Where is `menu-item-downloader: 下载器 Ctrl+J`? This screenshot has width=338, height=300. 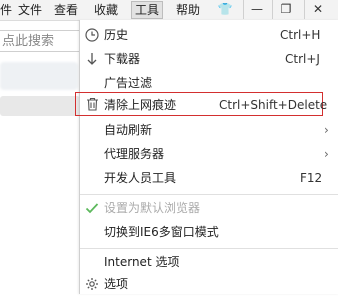 menu-item-downloader: 下载器 Ctrl+J is located at coordinates (209, 59).